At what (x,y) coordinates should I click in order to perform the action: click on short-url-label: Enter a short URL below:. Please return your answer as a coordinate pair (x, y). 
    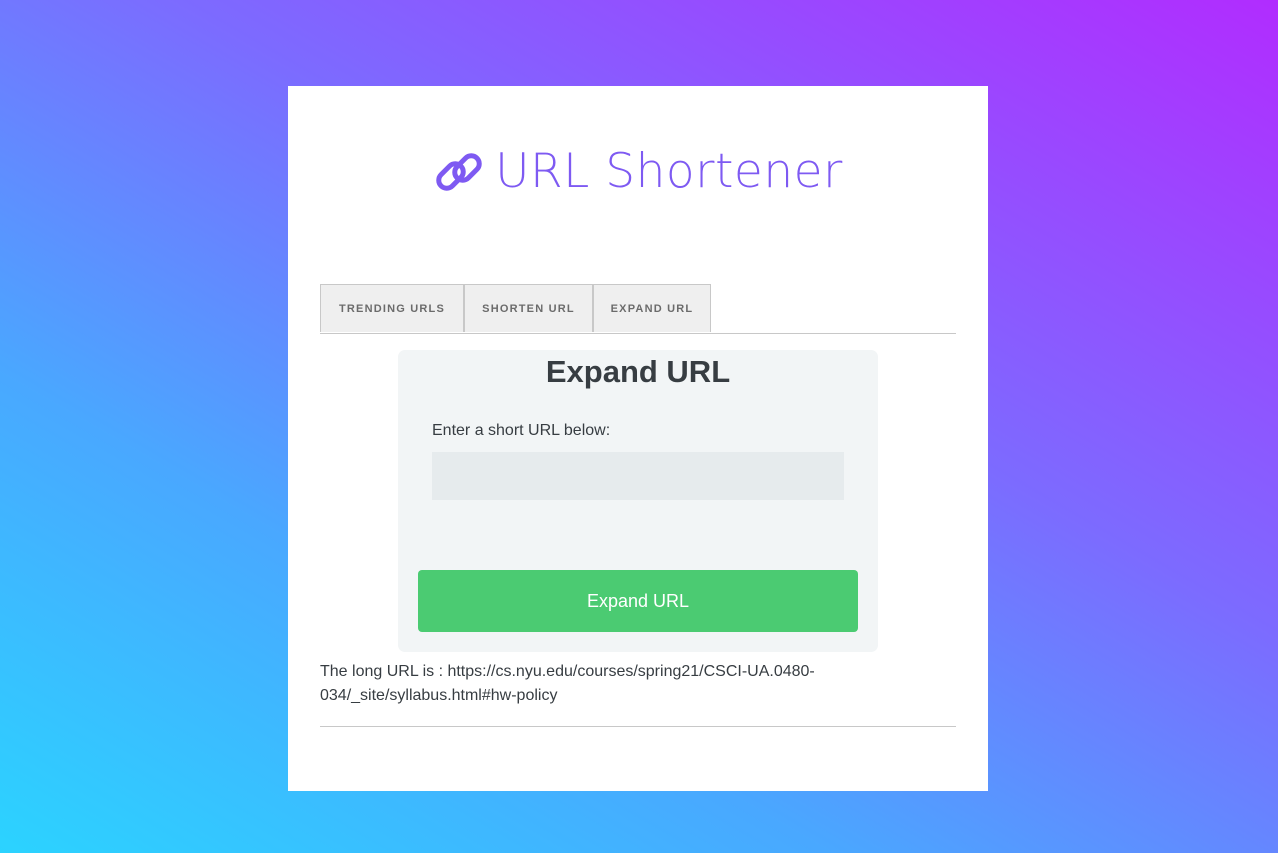
    Looking at the image, I should click on (521, 430).